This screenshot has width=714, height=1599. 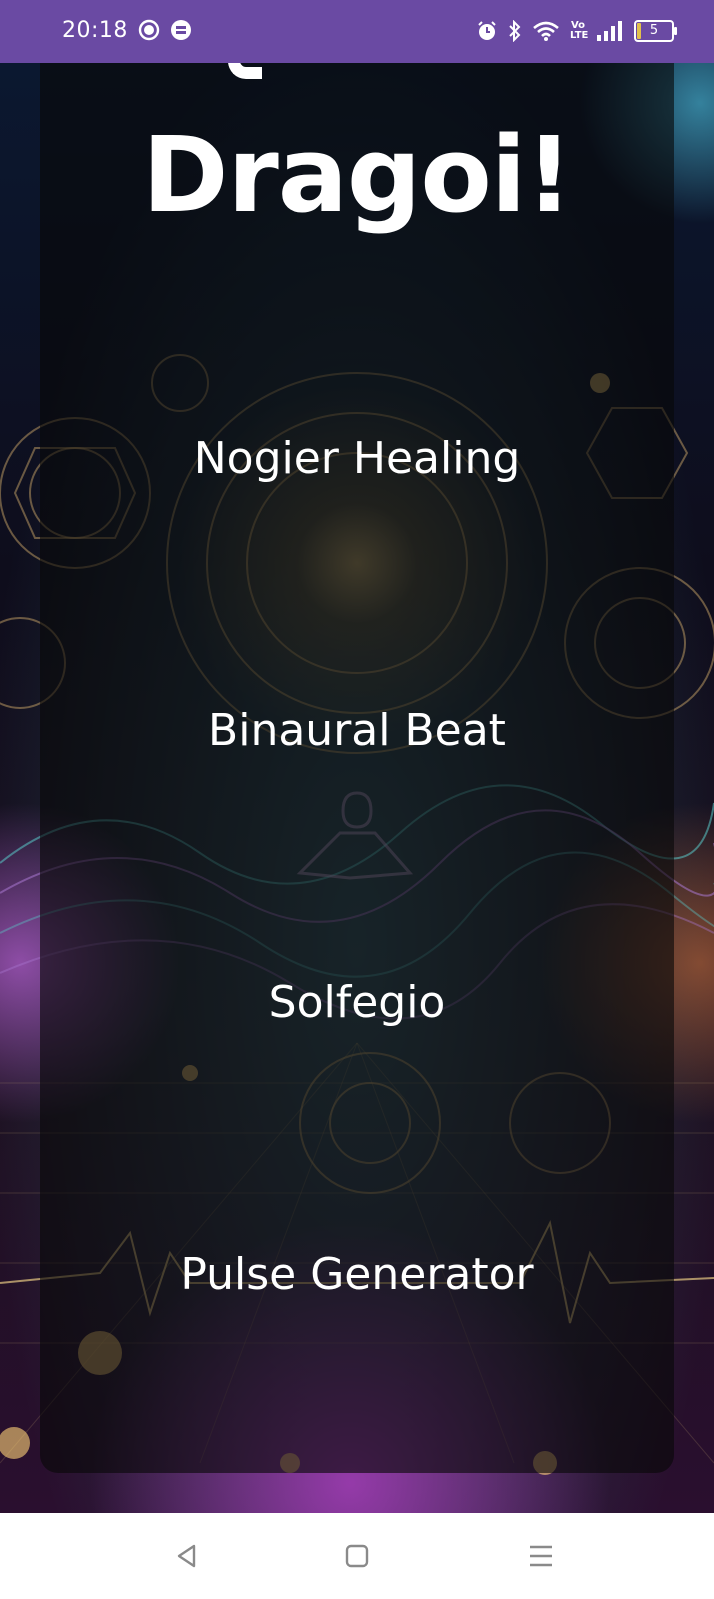 What do you see at coordinates (357, 175) in the screenshot?
I see `page-title: Dragoi!` at bounding box center [357, 175].